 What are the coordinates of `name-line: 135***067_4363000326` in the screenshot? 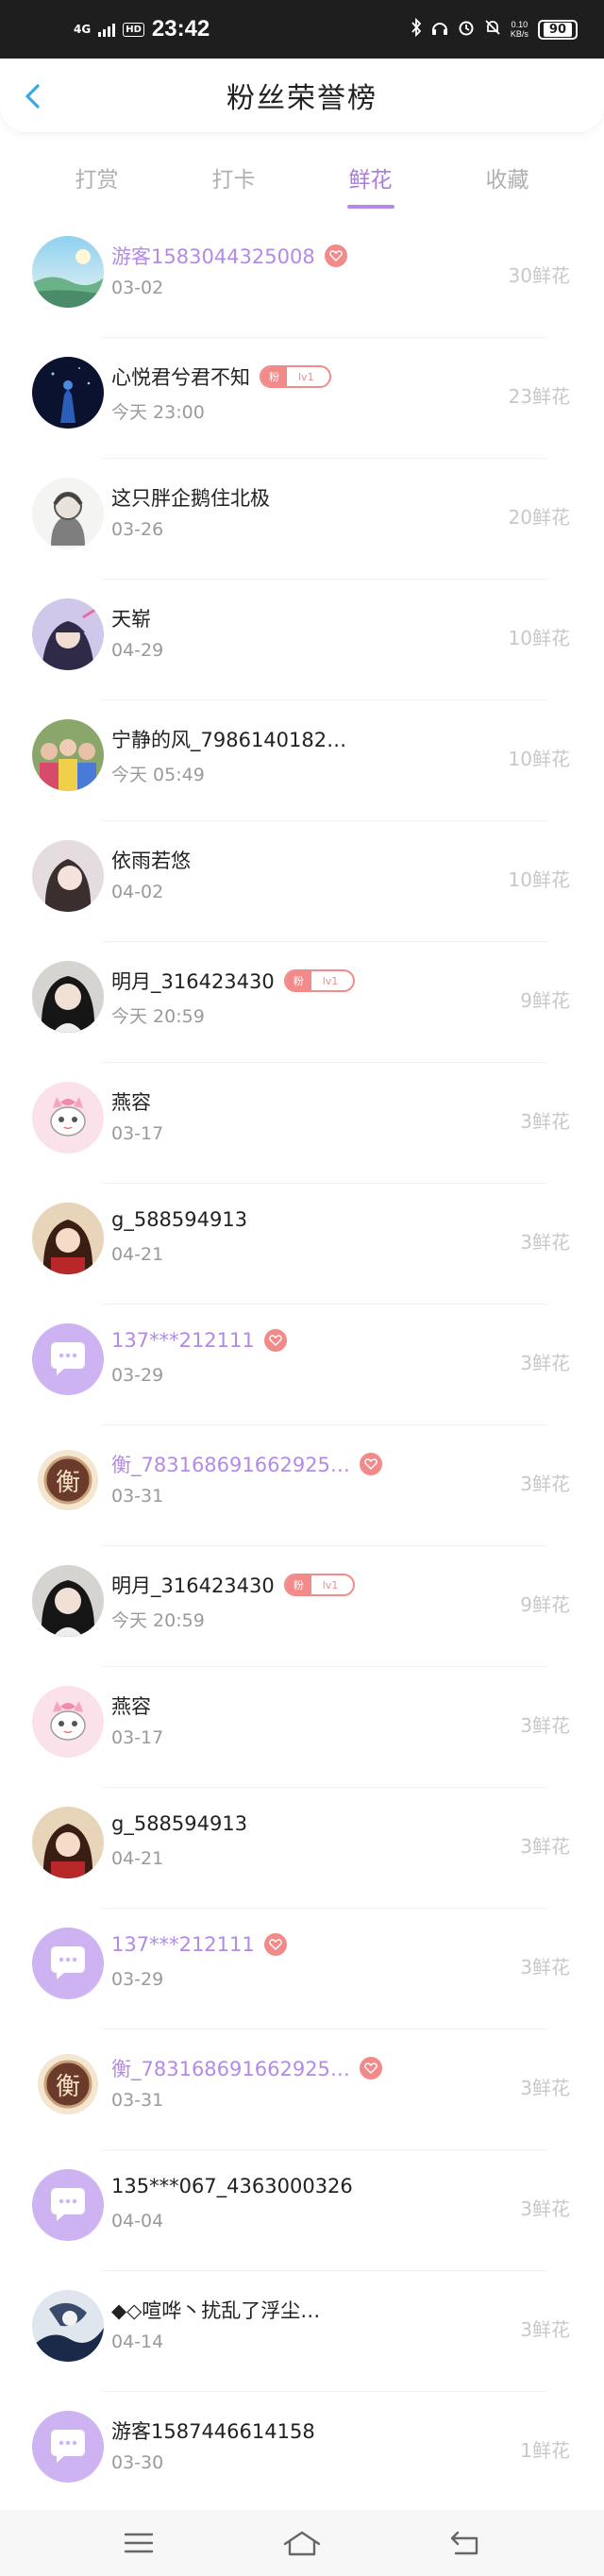 It's located at (232, 2186).